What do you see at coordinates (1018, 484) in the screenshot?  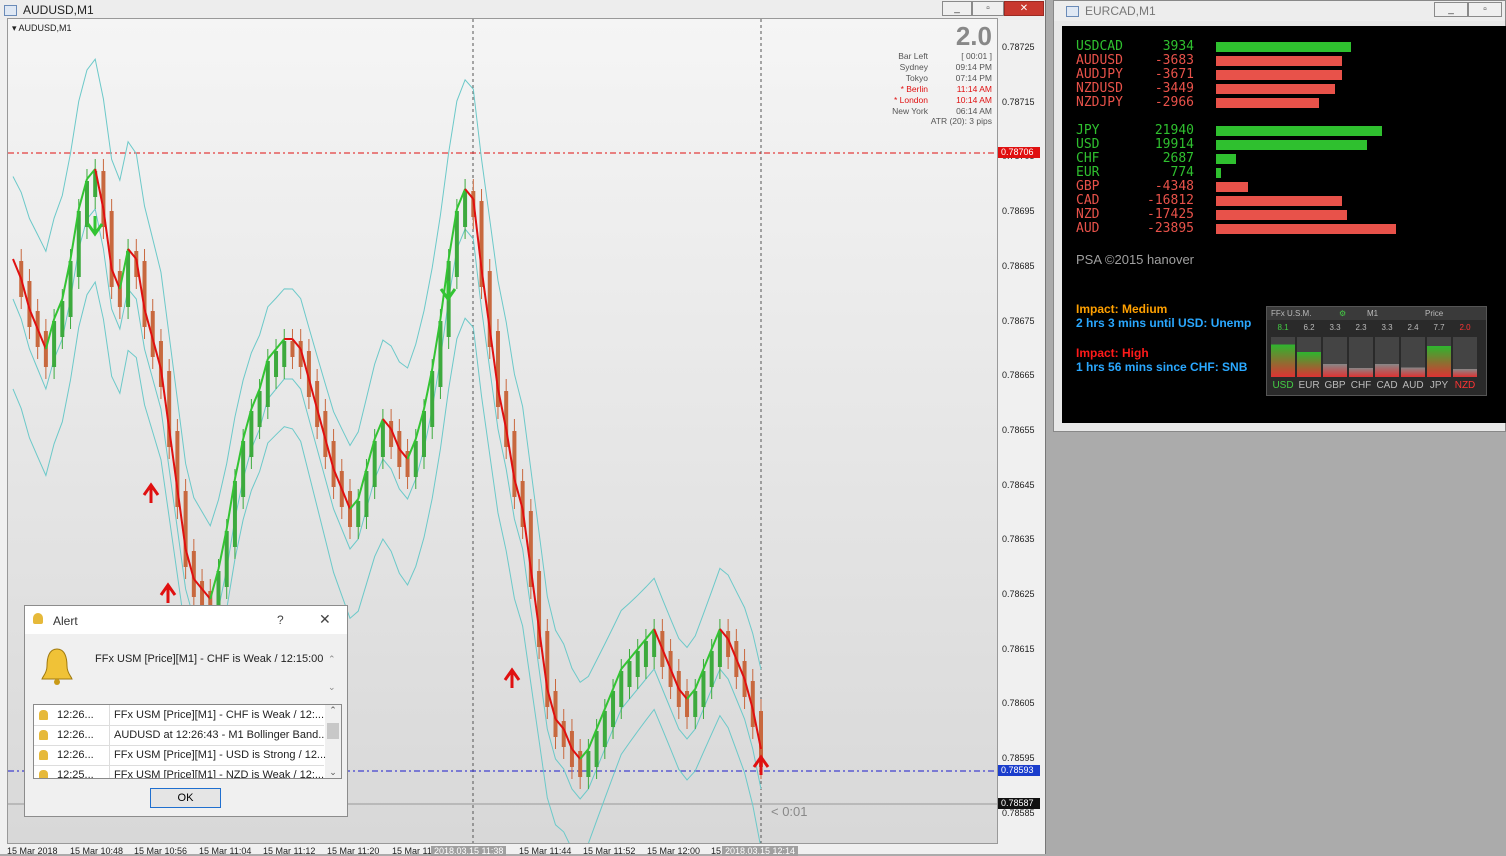 I see `price-axis-label: 0.78645` at bounding box center [1018, 484].